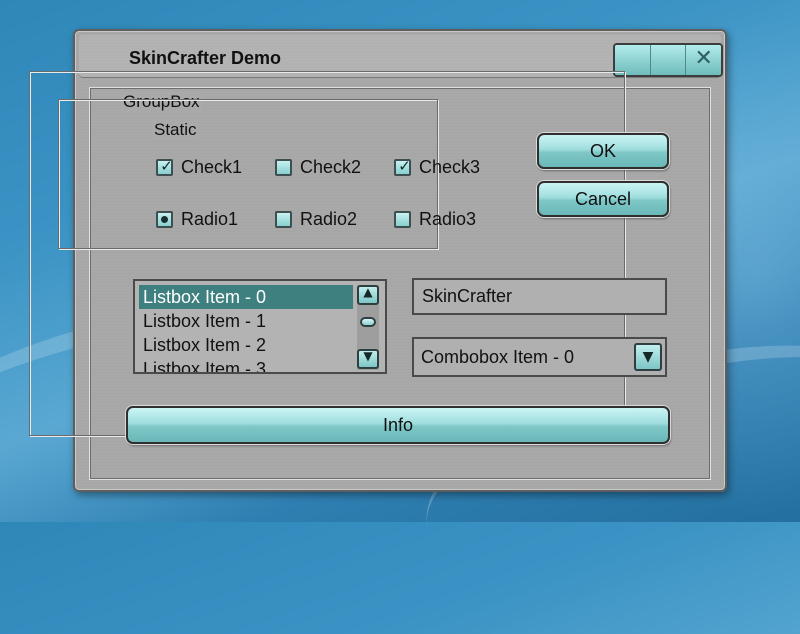 Image resolution: width=800 pixels, height=634 pixels. What do you see at coordinates (448, 219) in the screenshot?
I see `radio-label: Radio3` at bounding box center [448, 219].